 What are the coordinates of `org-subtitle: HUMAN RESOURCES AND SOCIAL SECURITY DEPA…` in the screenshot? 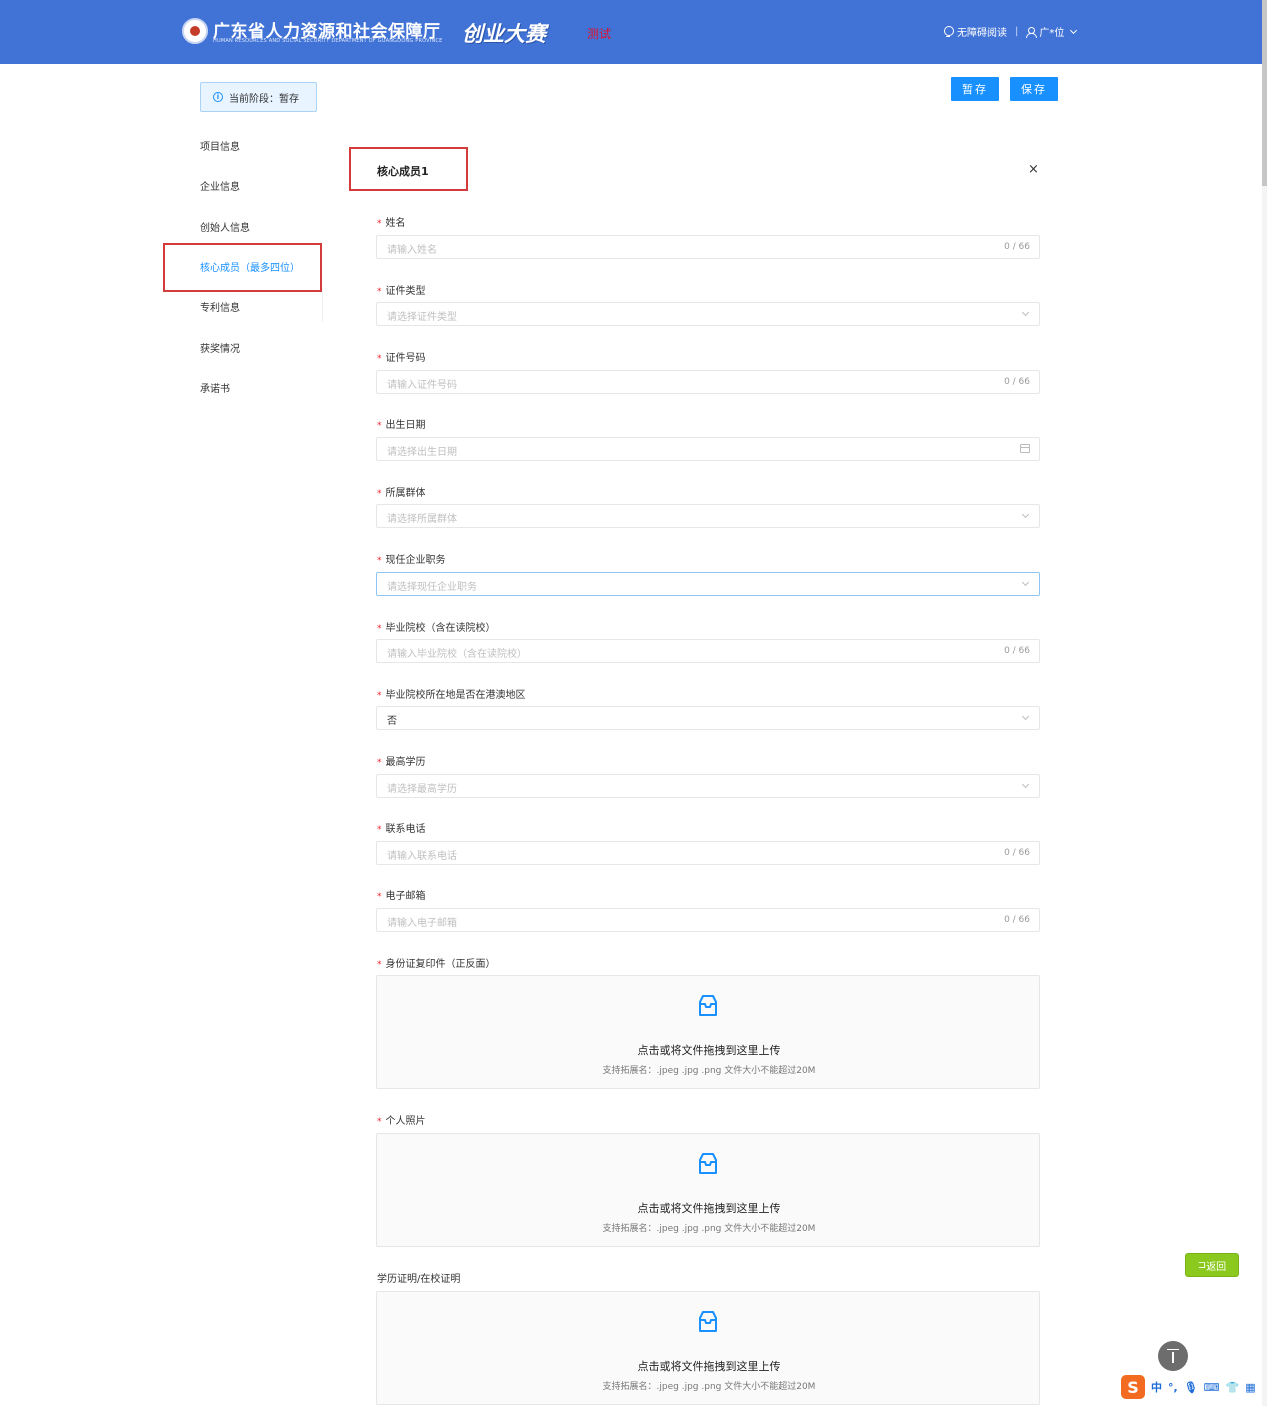 It's located at (328, 41).